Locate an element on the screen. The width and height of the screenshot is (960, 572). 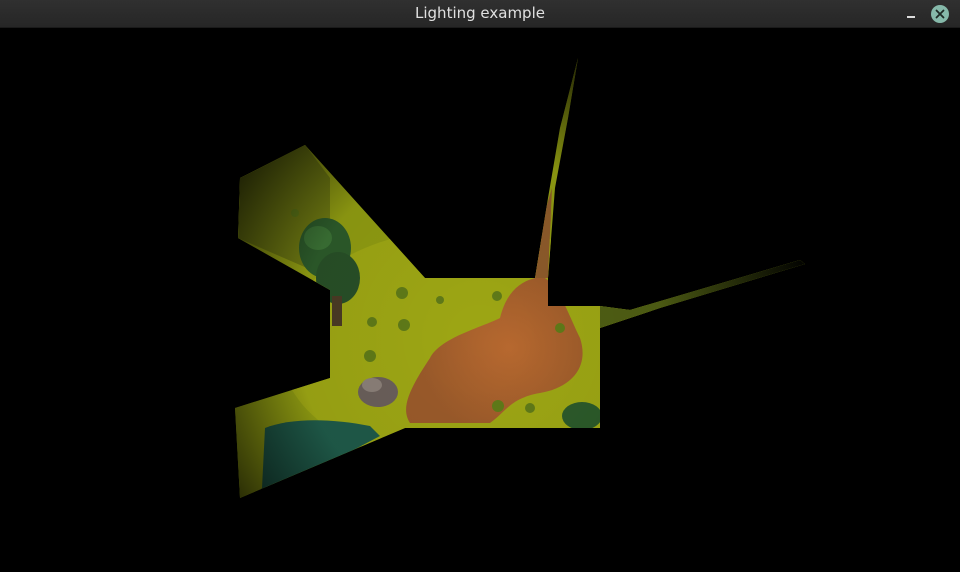
title-bar: Lighting example is located at coordinates (480, 14).